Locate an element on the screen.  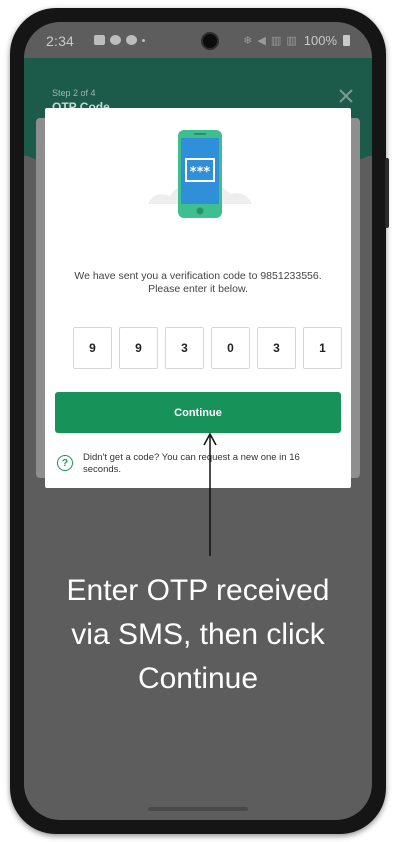
app-icon is located at coordinates (131, 40).